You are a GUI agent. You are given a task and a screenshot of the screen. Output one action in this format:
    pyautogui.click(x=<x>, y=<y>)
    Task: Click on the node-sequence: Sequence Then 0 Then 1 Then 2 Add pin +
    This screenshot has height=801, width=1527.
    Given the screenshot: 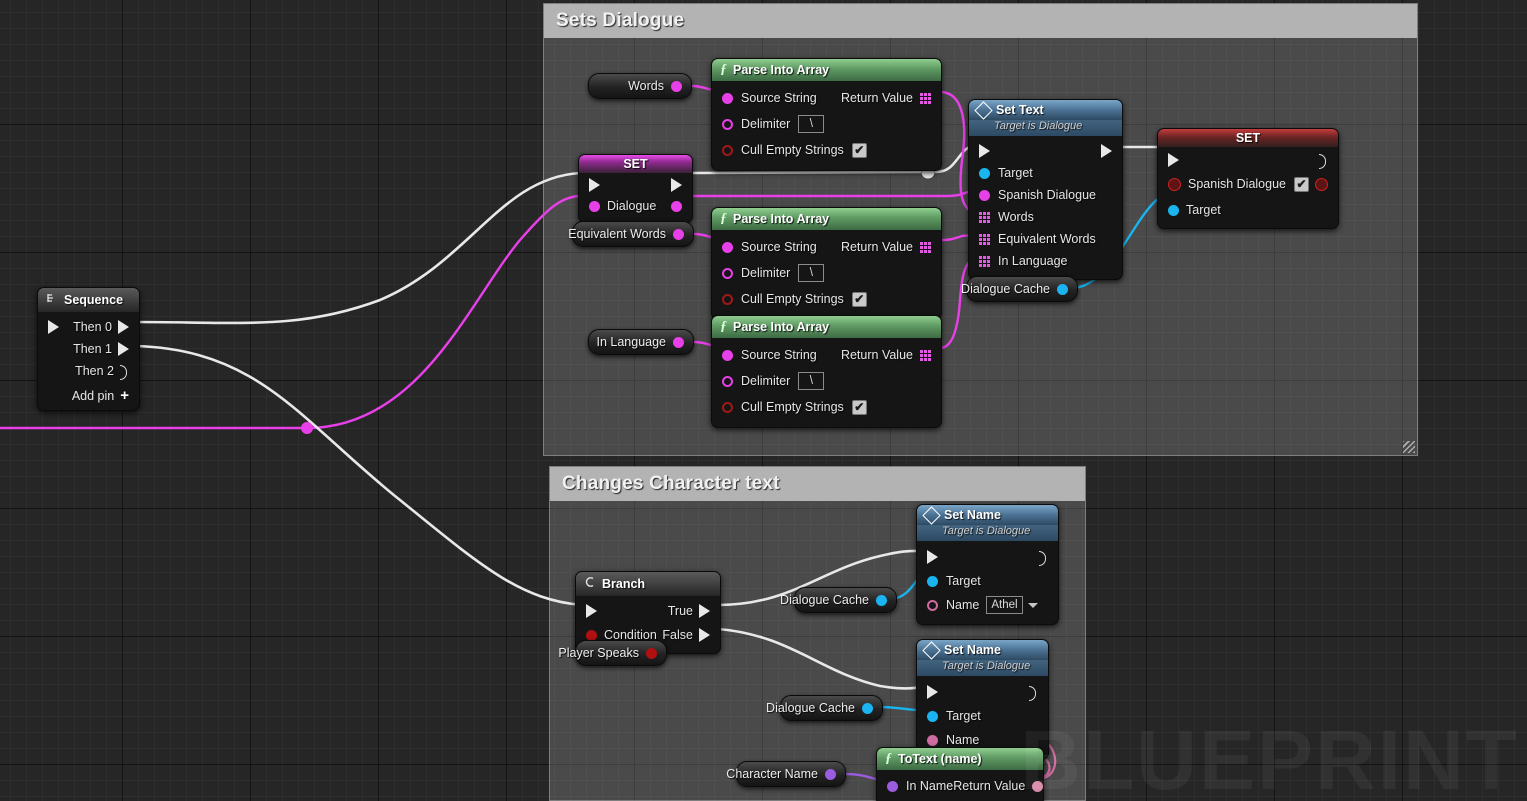 What is the action you would take?
    pyautogui.click(x=88, y=349)
    